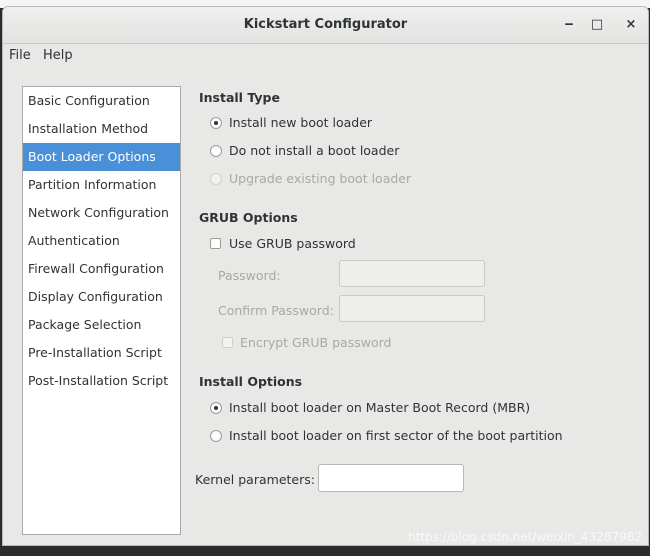 The width and height of the screenshot is (650, 556). What do you see at coordinates (216, 408) in the screenshot?
I see `install-mbr-radio` at bounding box center [216, 408].